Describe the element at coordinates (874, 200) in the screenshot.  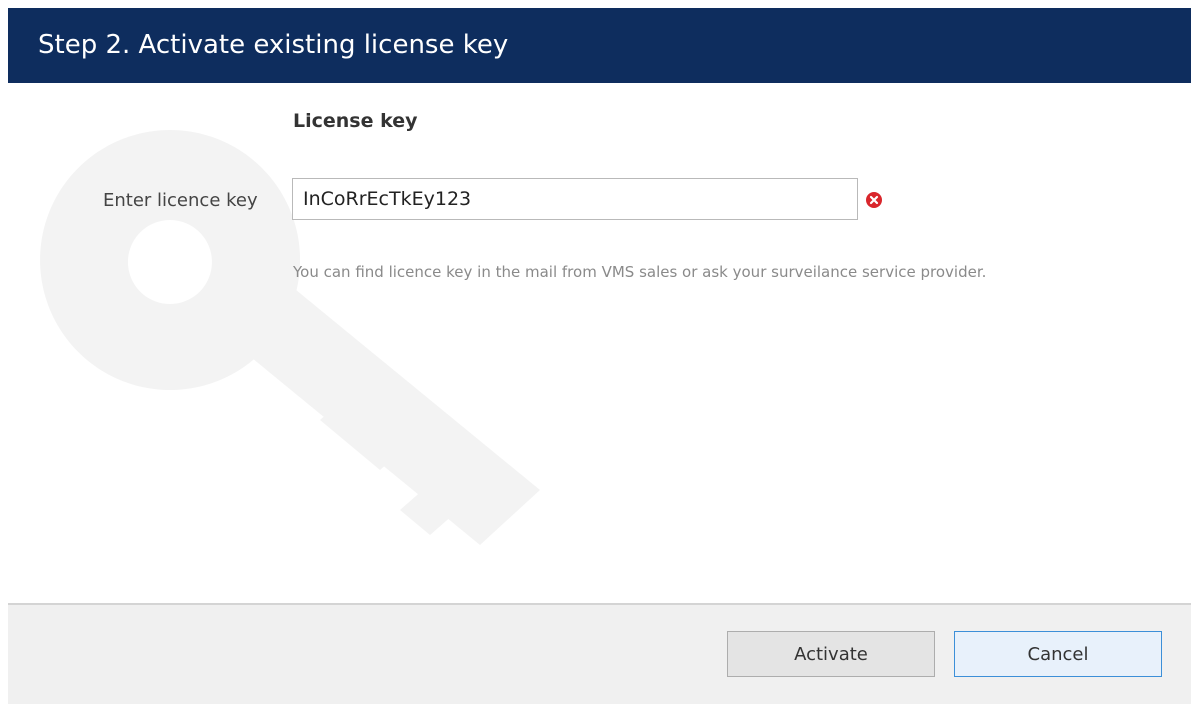
I see `error-icon` at that location.